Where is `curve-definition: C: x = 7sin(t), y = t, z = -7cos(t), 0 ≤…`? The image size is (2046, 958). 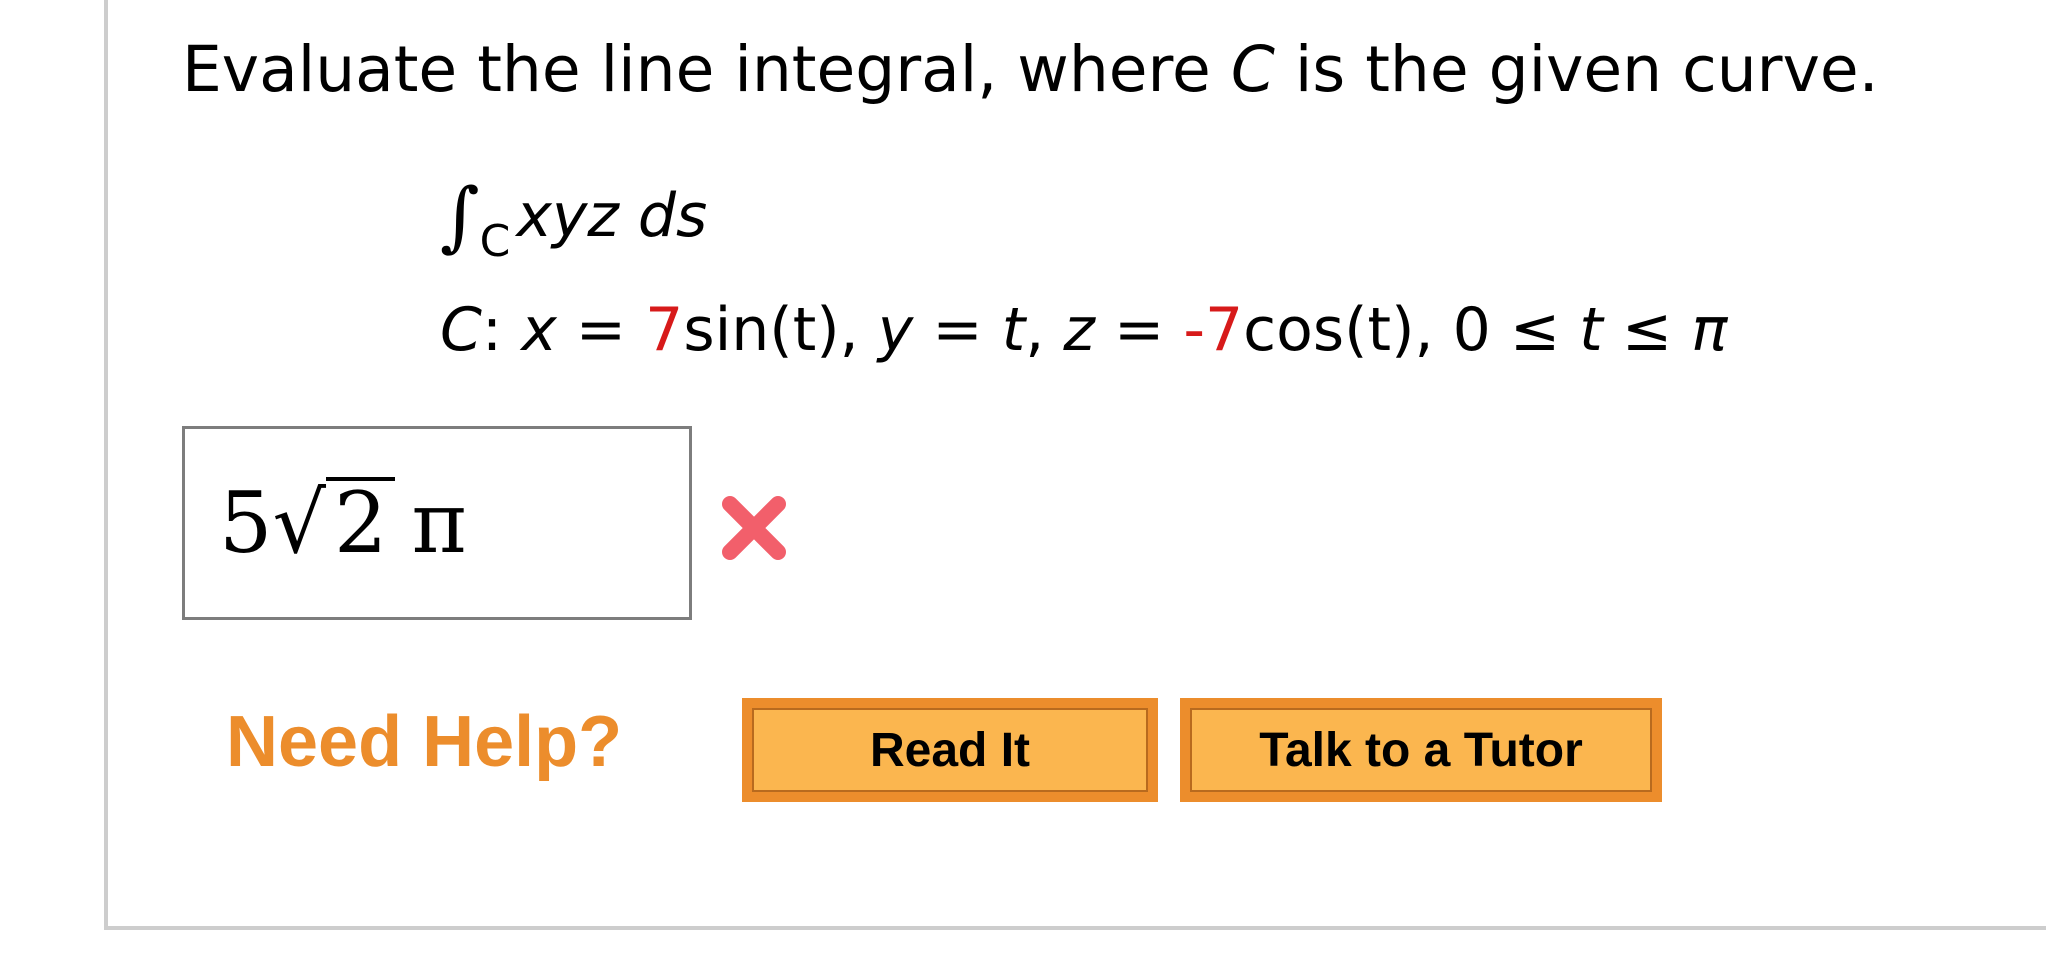
curve-definition: C: x = 7sin(t), y = t, z = -7cos(t), 0 ≤… is located at coordinates (1084, 330).